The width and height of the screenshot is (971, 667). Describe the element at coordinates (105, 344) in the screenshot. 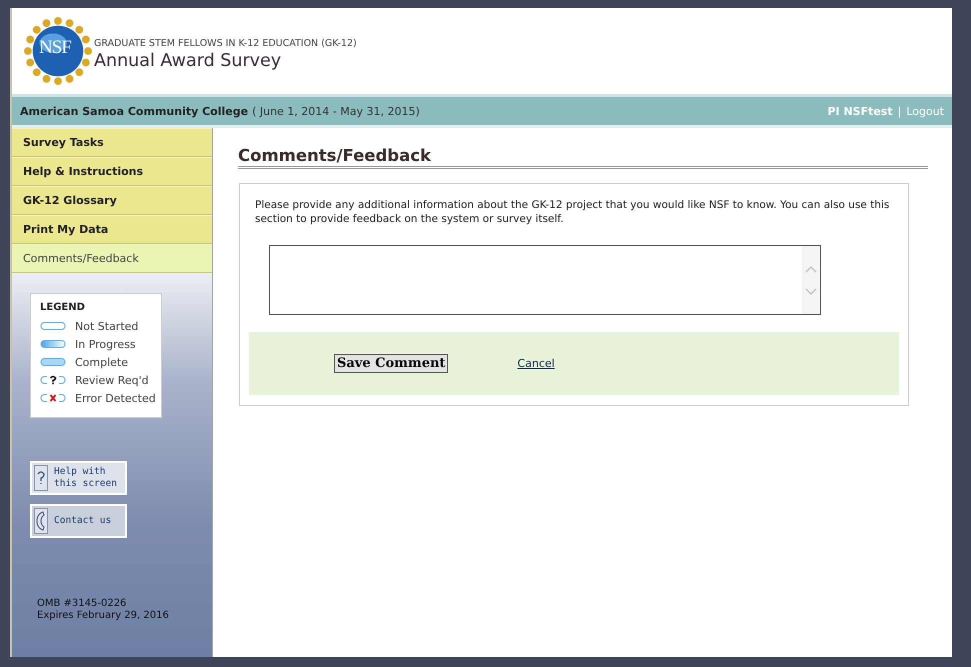

I see `legend-label: In Progress` at that location.